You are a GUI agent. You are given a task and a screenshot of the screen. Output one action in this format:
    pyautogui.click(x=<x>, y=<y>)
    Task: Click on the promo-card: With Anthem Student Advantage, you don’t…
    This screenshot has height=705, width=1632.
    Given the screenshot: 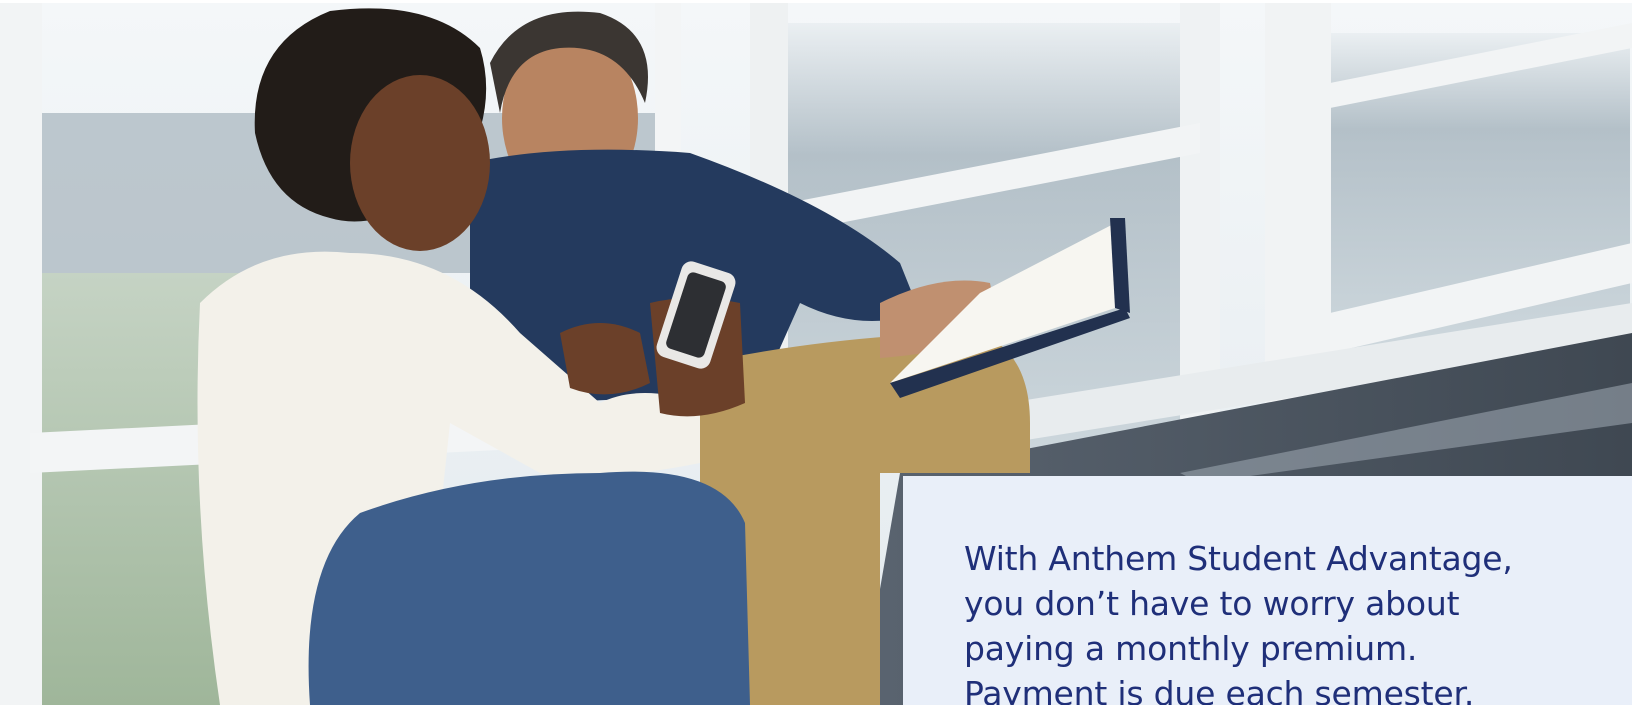 What is the action you would take?
    pyautogui.click(x=1267, y=590)
    